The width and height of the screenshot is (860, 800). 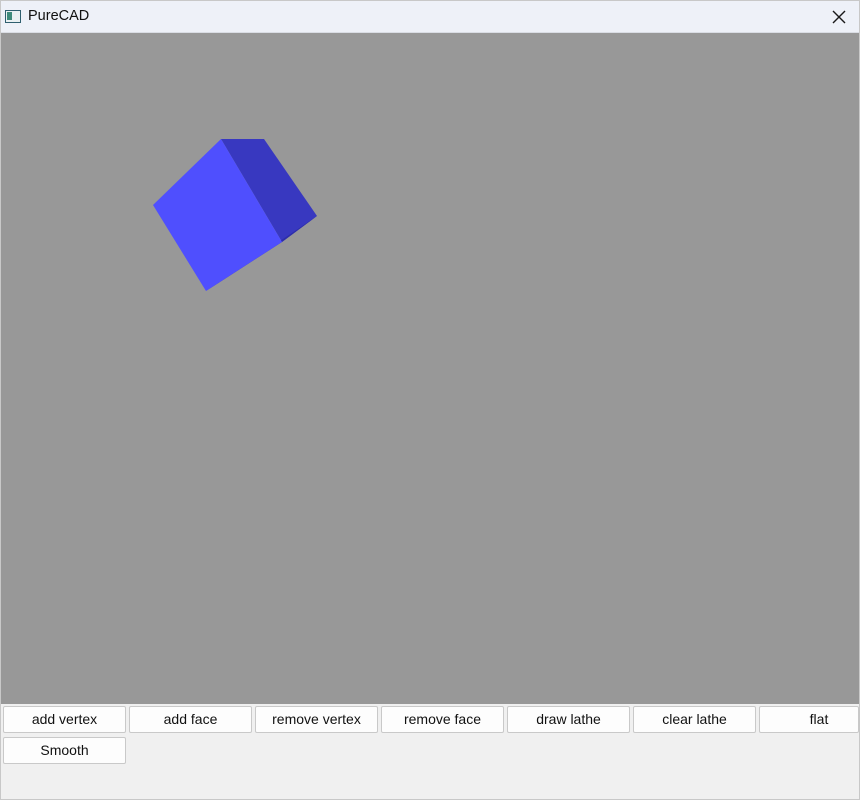 I want to click on window-title: PureCAD, so click(x=59, y=16).